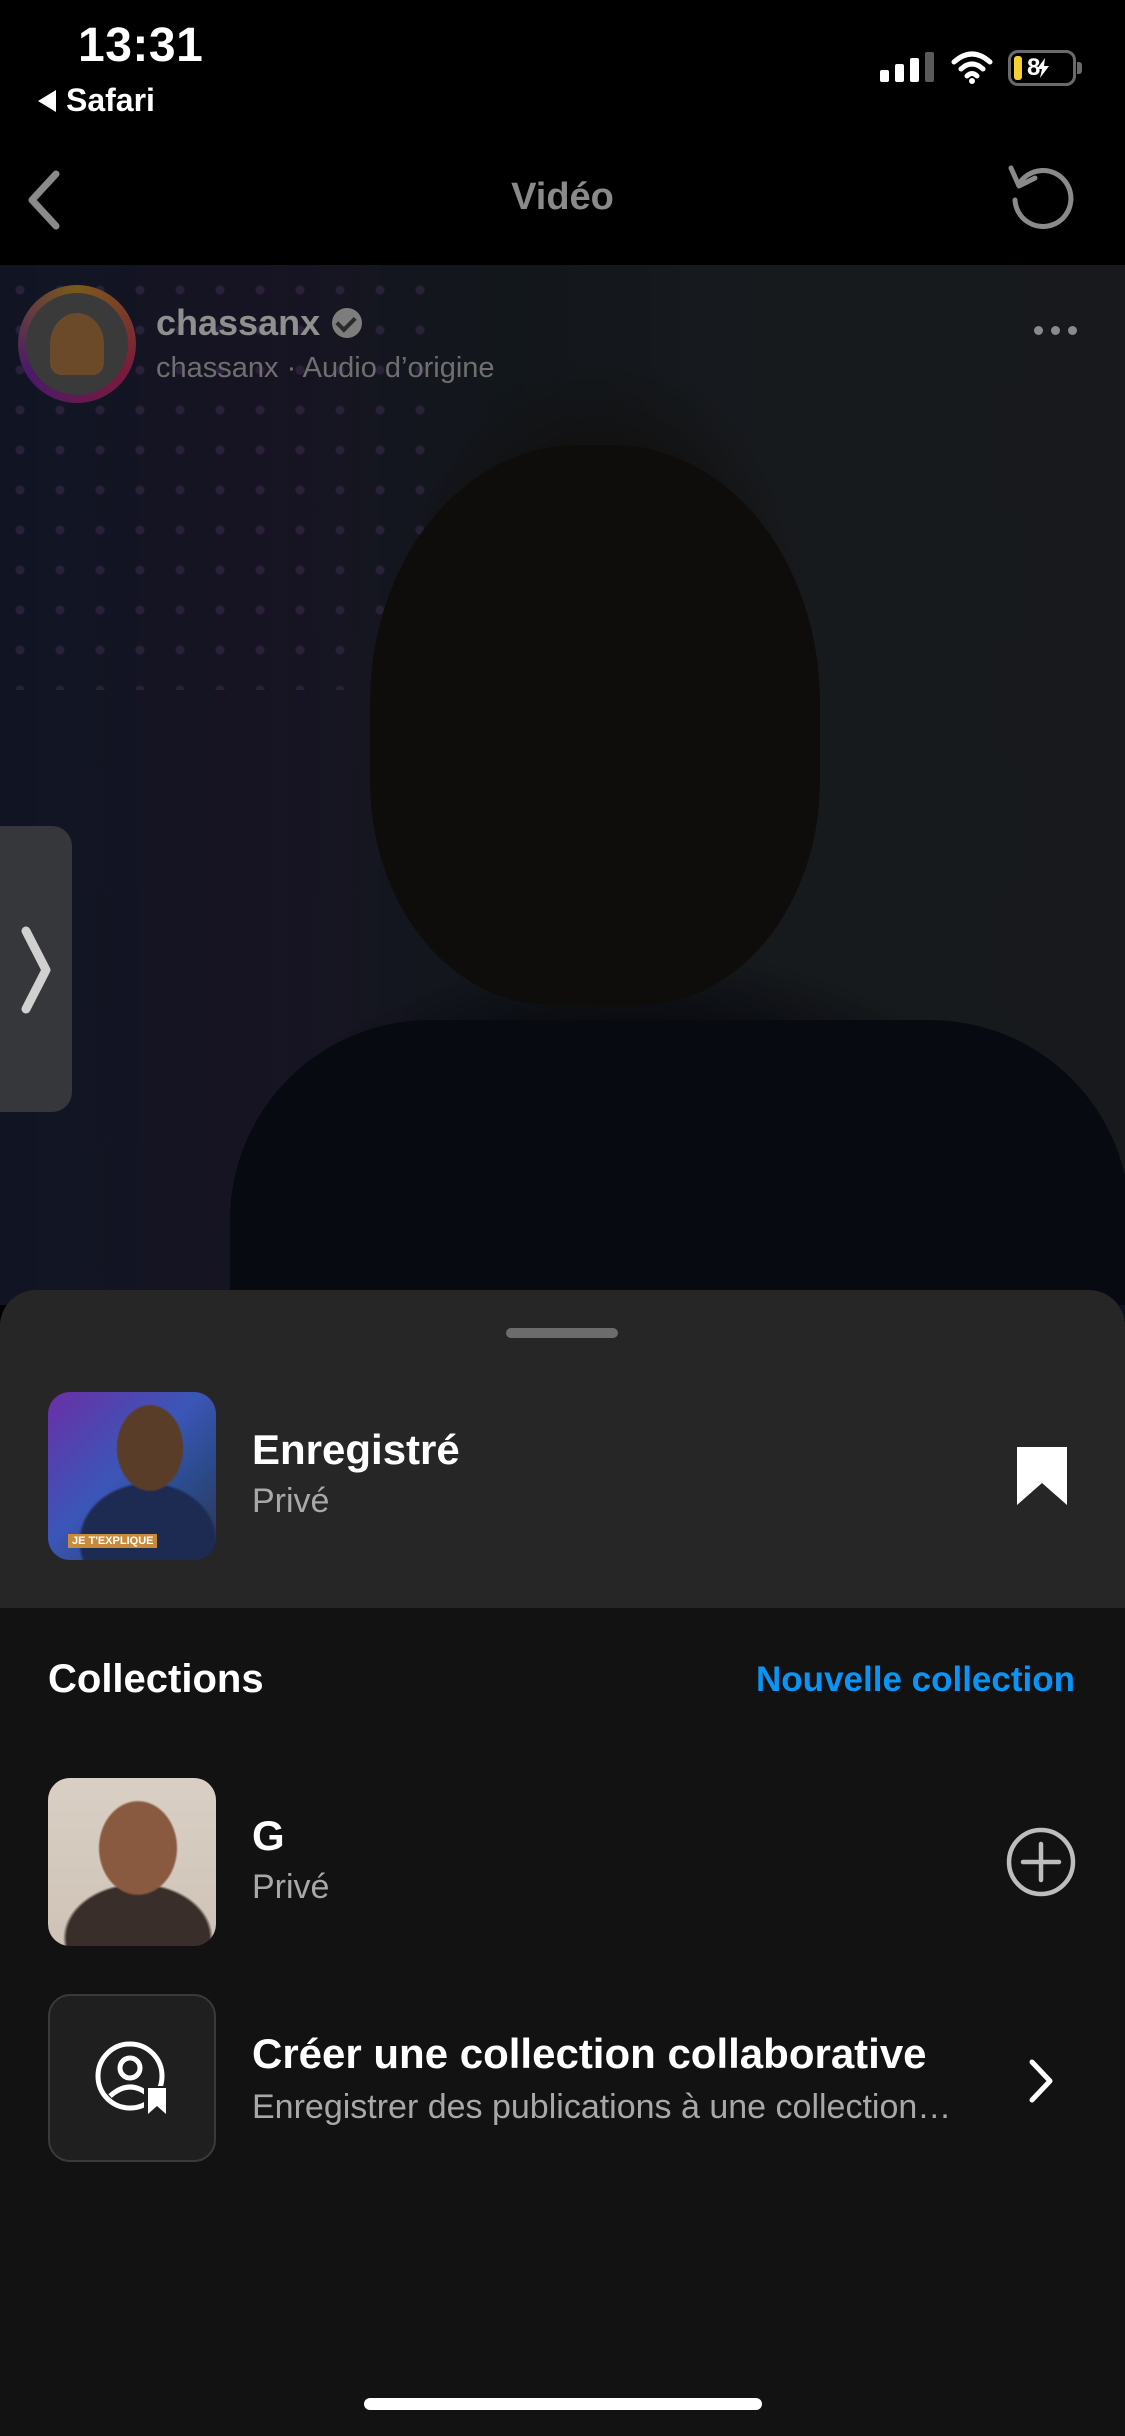 Image resolution: width=1125 pixels, height=2436 pixels. Describe the element at coordinates (1042, 2081) in the screenshot. I see `chevron-right-icon` at that location.